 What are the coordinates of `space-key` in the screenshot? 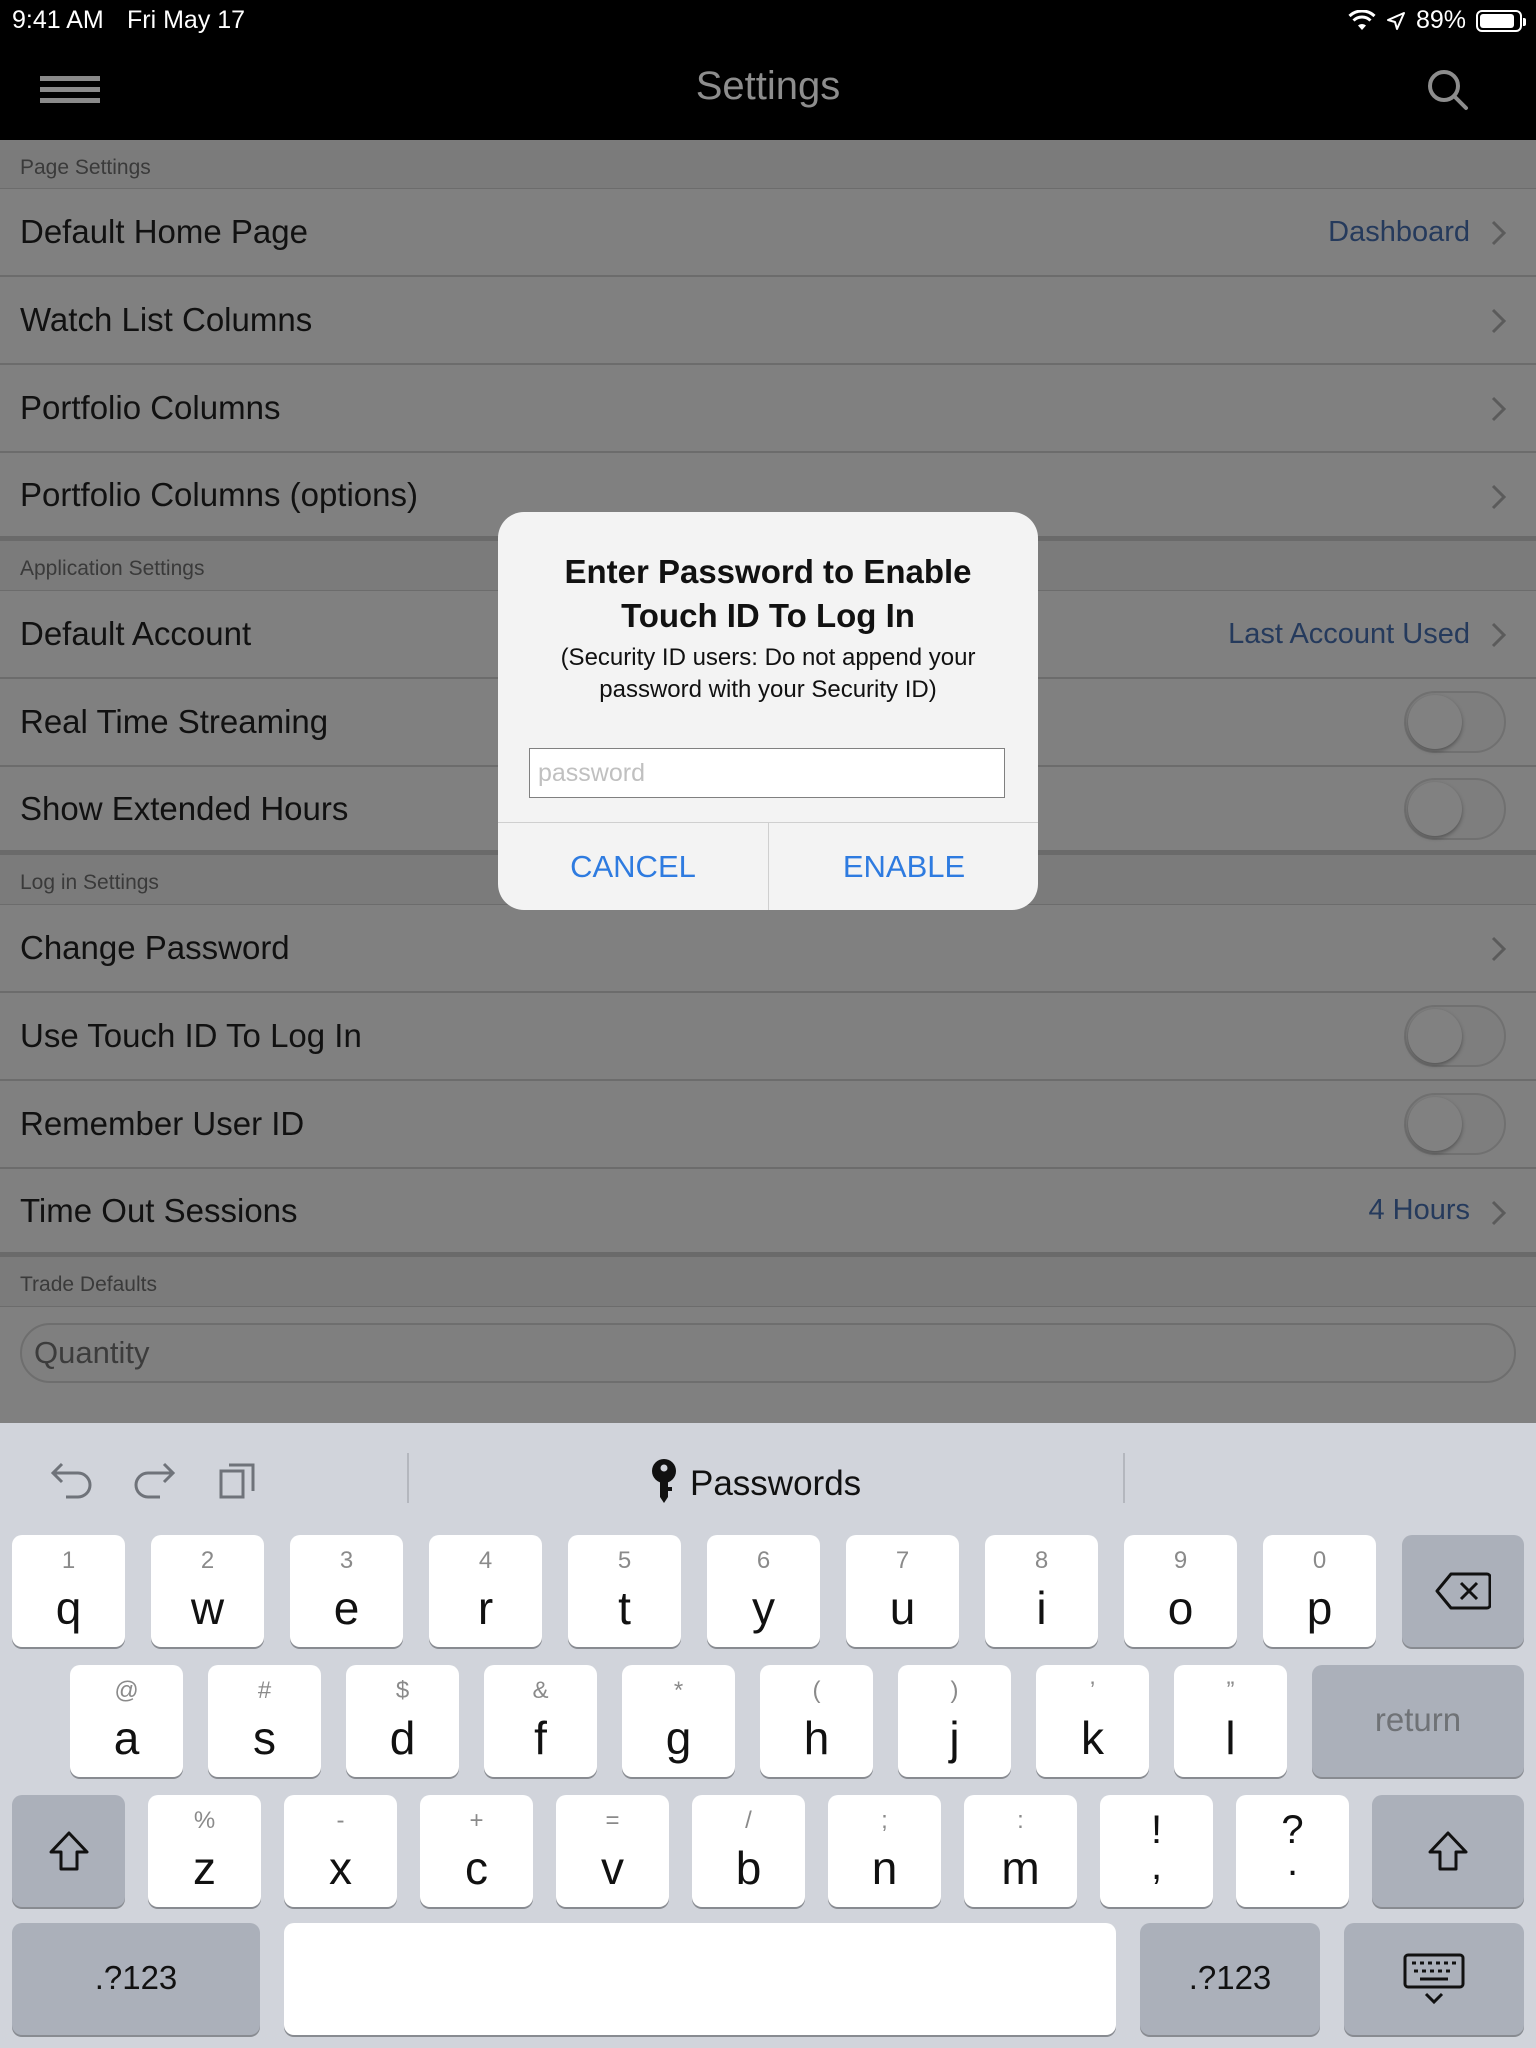 It's located at (700, 1979).